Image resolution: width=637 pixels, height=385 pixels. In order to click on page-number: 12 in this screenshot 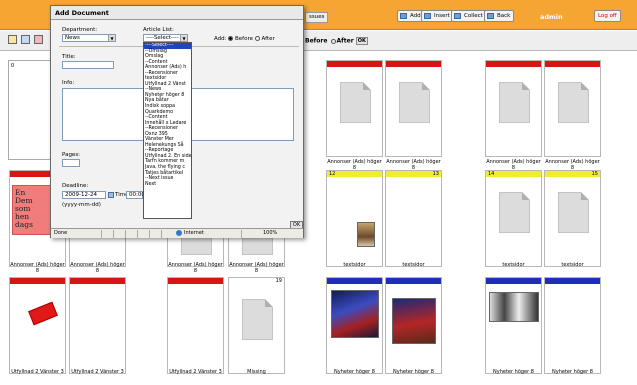, I will do `click(332, 174)`.